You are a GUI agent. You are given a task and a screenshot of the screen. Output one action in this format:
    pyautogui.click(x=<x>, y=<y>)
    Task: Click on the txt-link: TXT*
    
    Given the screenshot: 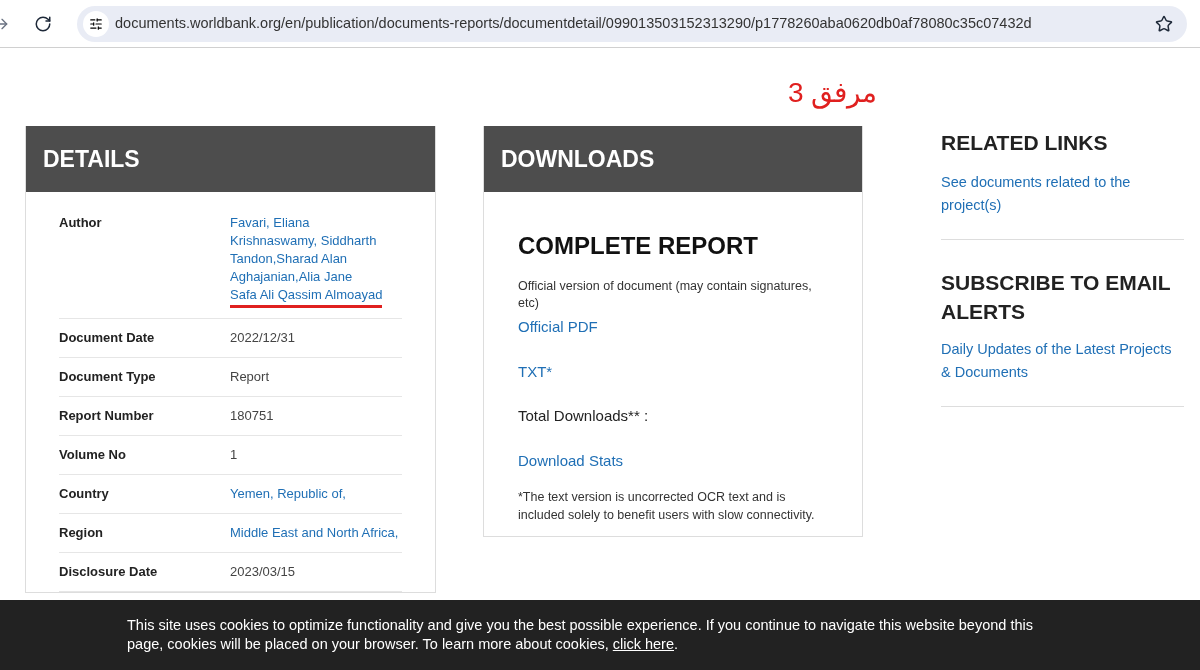 What is the action you would take?
    pyautogui.click(x=535, y=371)
    